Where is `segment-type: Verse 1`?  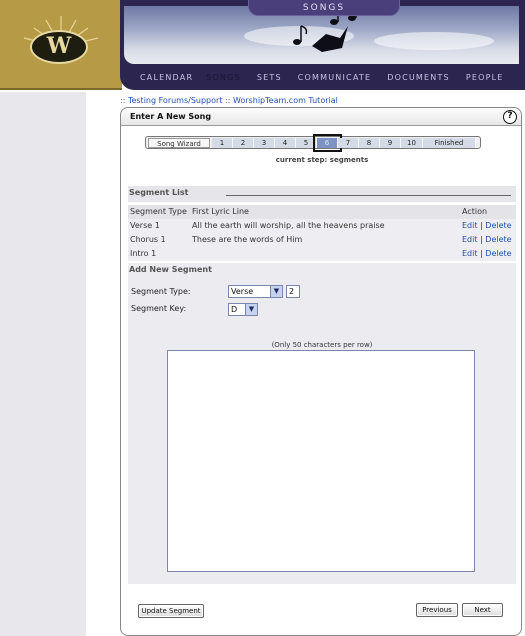 segment-type: Verse 1 is located at coordinates (145, 225).